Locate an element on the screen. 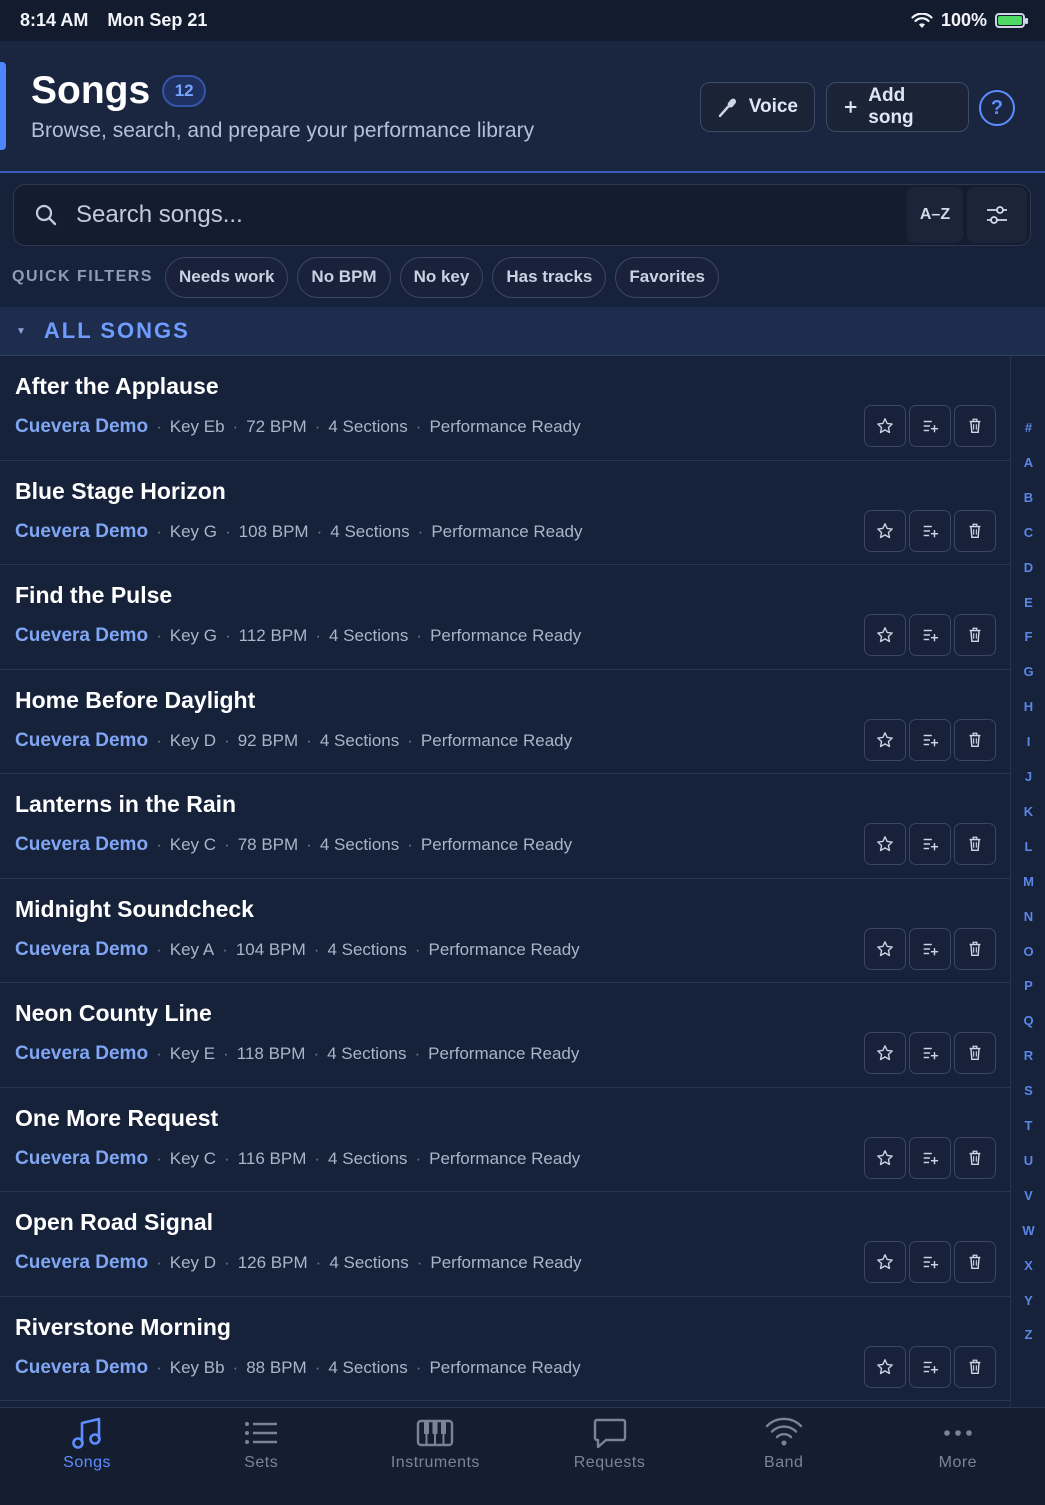 The image size is (1045, 1505). alphabet-letter: J is located at coordinates (1028, 776).